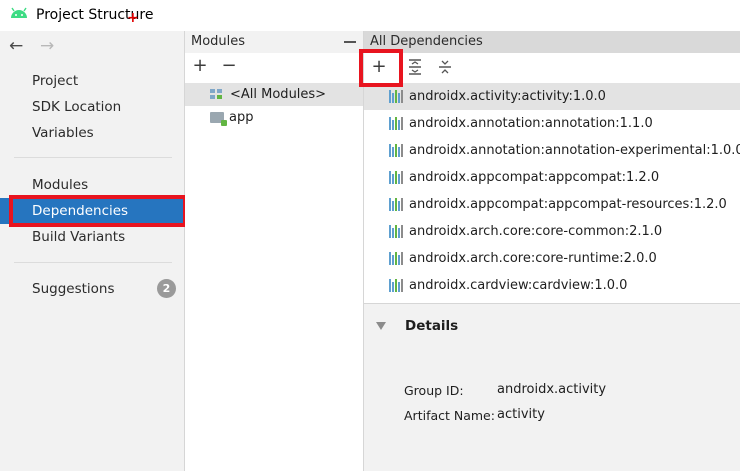  What do you see at coordinates (531, 123) in the screenshot?
I see `dependency-label: androidx.annotation:annotation:1.1.0` at bounding box center [531, 123].